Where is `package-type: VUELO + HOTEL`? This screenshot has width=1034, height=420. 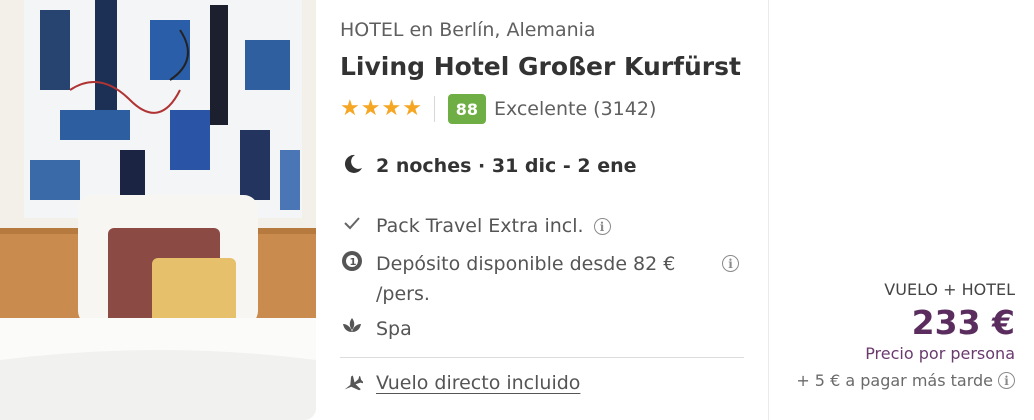
package-type: VUELO + HOTEL is located at coordinates (949, 289).